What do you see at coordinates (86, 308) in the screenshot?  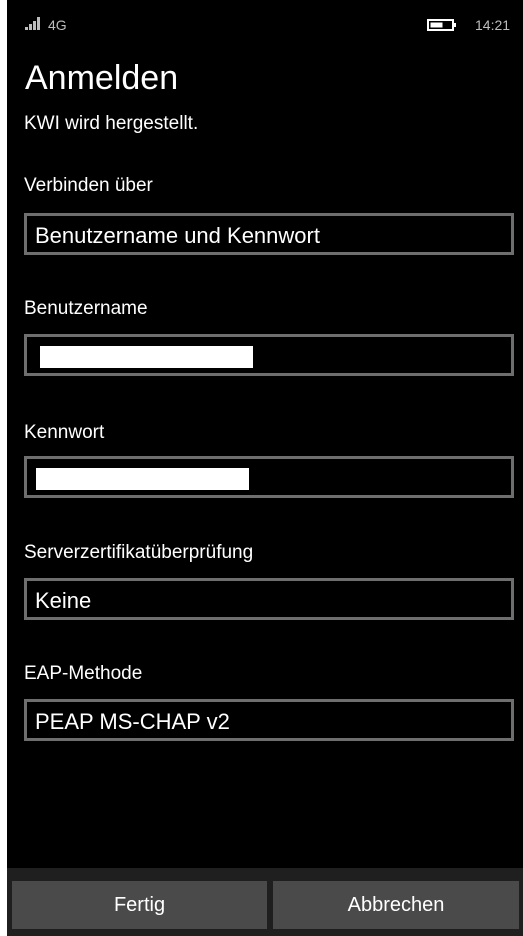 I see `username-label: Benutzername` at bounding box center [86, 308].